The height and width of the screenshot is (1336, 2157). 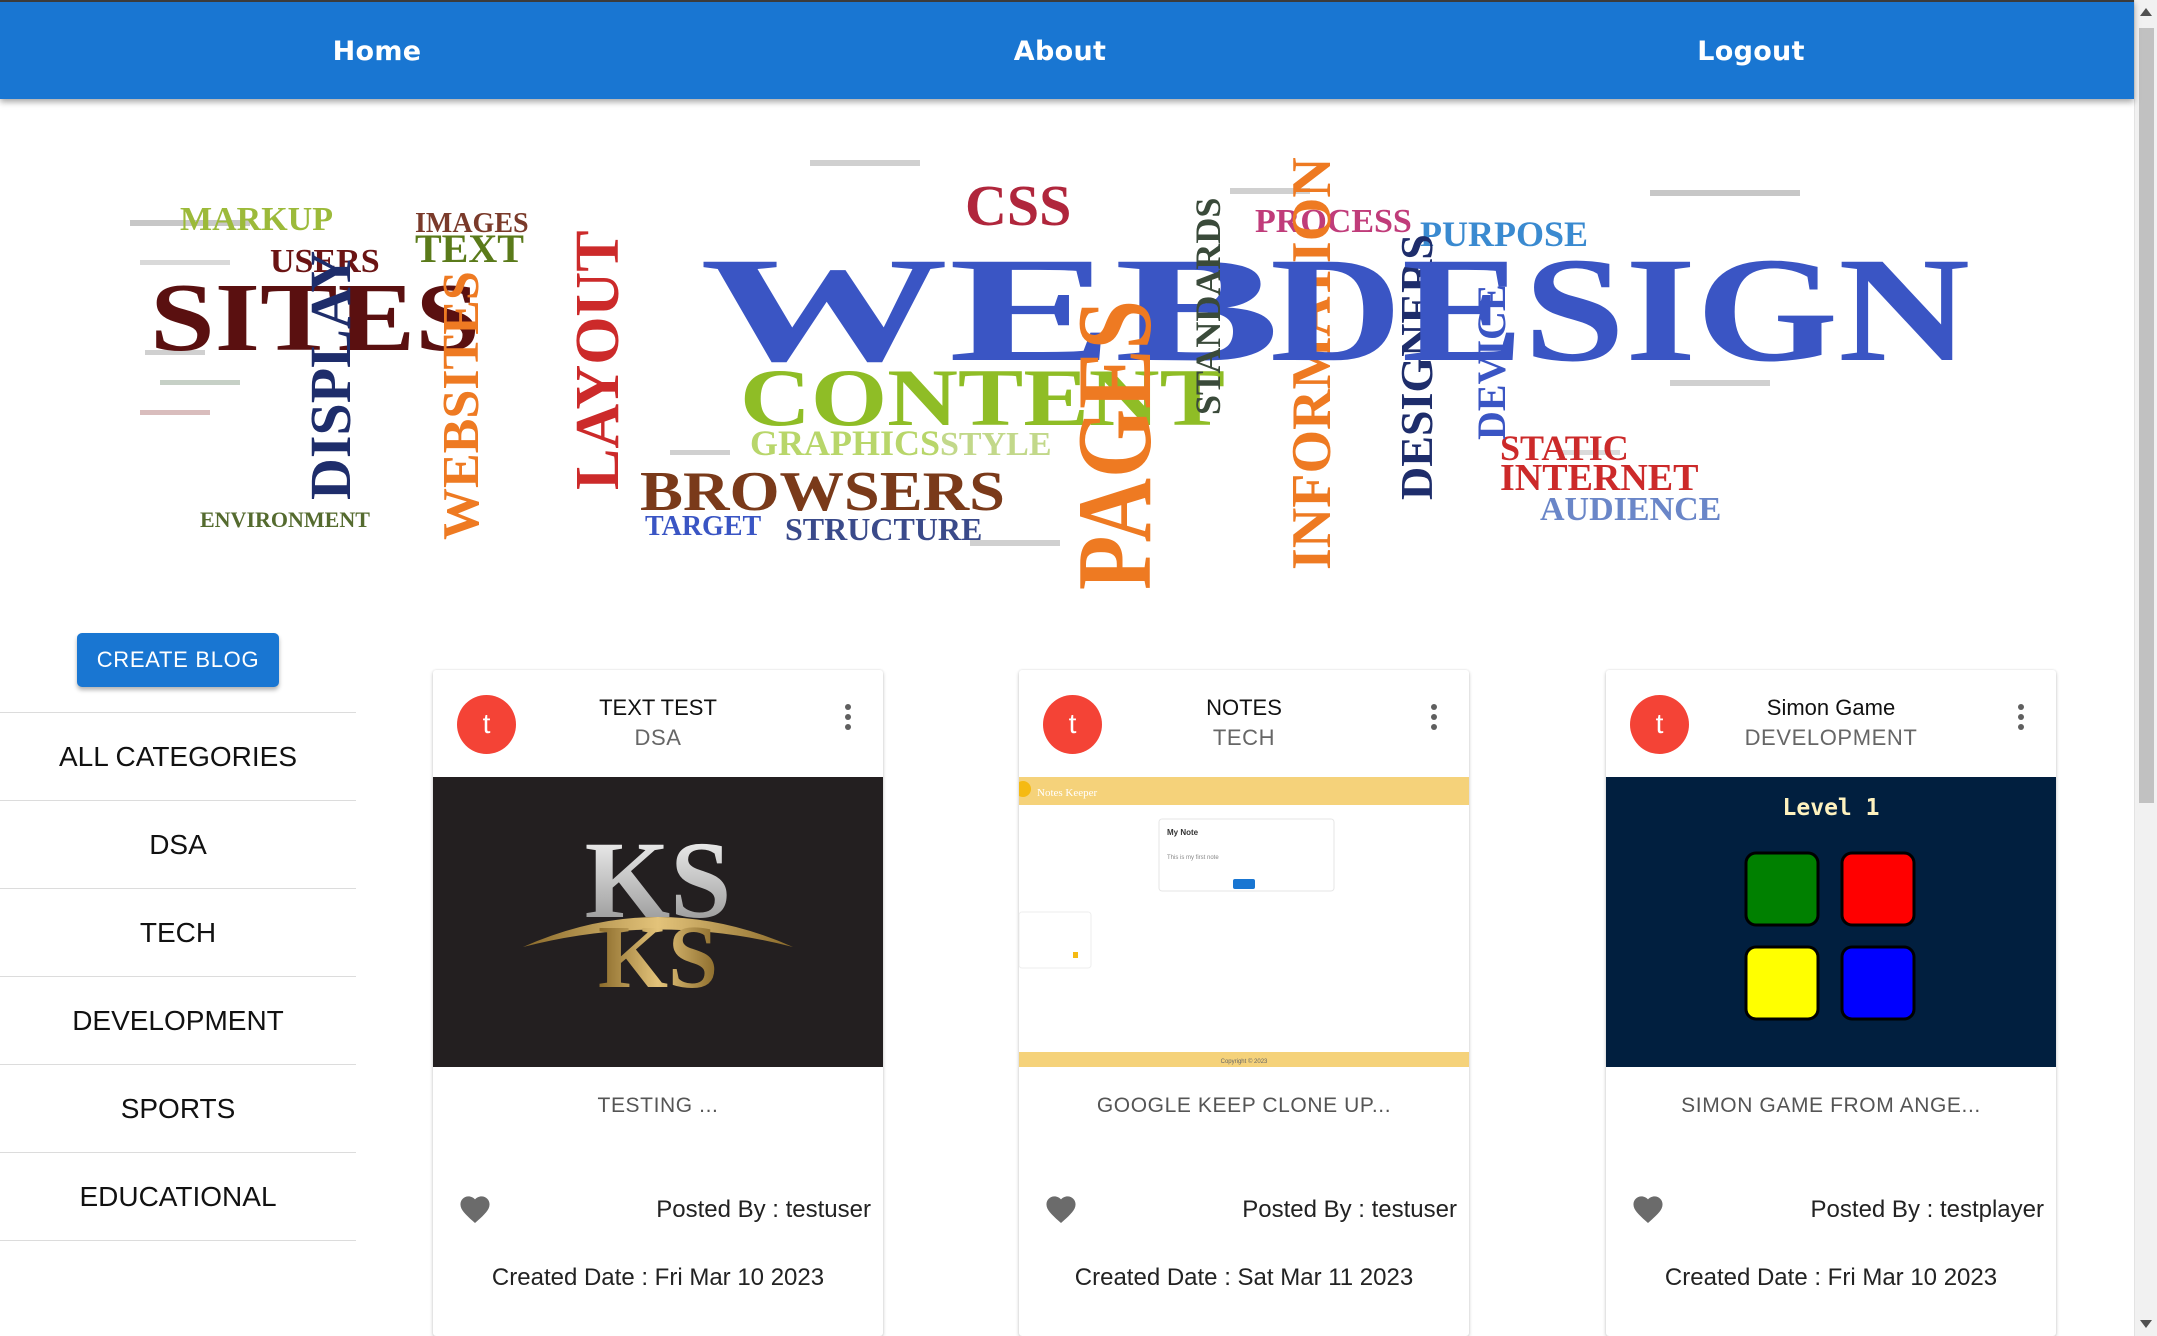 I want to click on banner-word-target: TARGET, so click(x=703, y=526).